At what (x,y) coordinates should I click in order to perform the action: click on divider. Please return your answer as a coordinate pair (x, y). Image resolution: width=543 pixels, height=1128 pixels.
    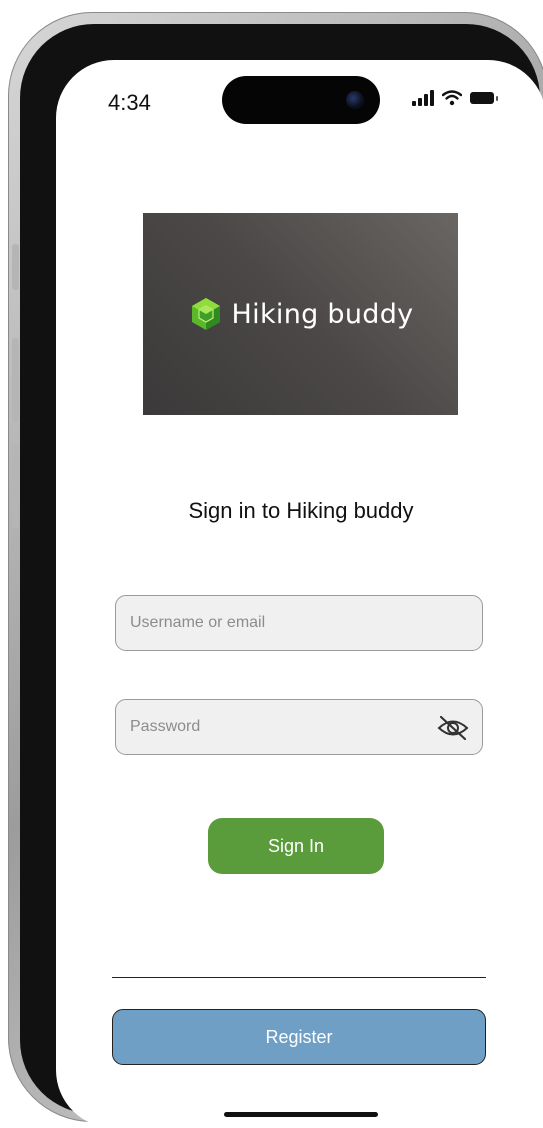
    Looking at the image, I should click on (299, 977).